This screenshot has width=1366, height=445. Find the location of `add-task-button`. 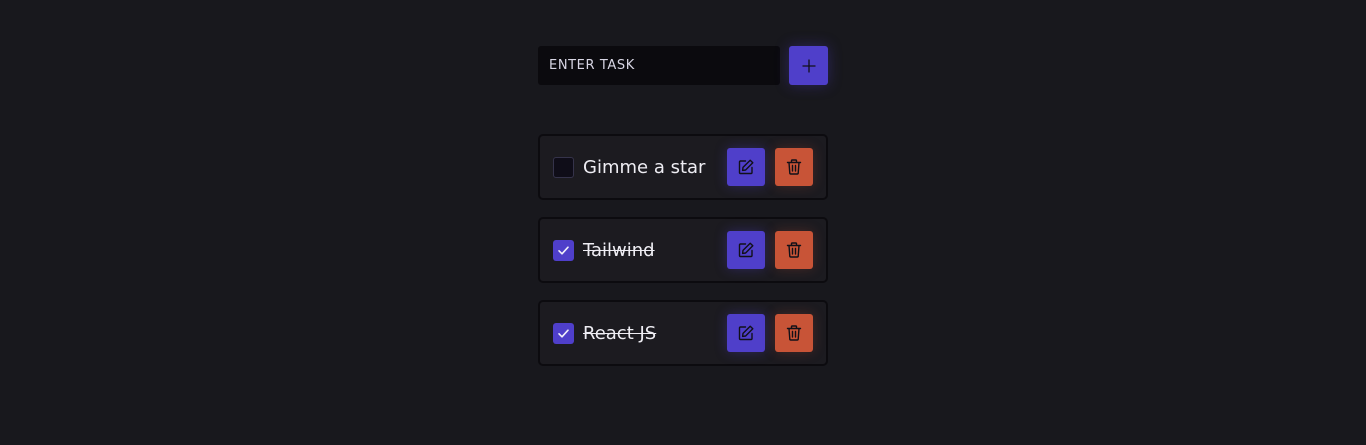

add-task-button is located at coordinates (808, 65).